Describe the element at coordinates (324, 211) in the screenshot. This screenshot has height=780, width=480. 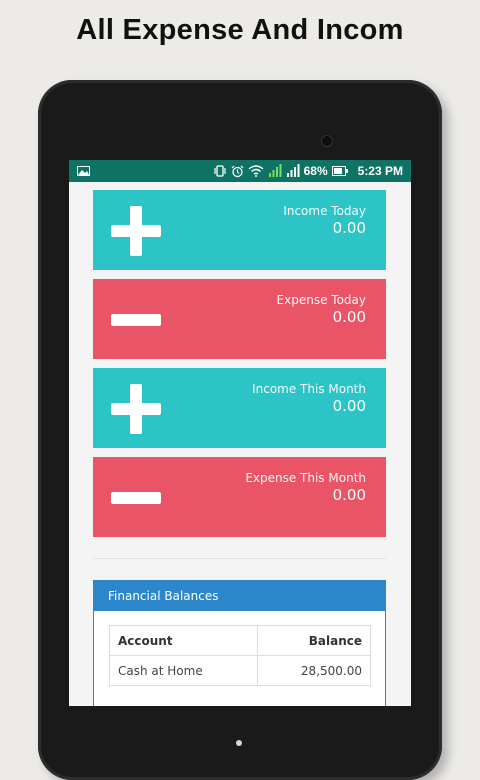
I see `card-label: Income Today` at that location.